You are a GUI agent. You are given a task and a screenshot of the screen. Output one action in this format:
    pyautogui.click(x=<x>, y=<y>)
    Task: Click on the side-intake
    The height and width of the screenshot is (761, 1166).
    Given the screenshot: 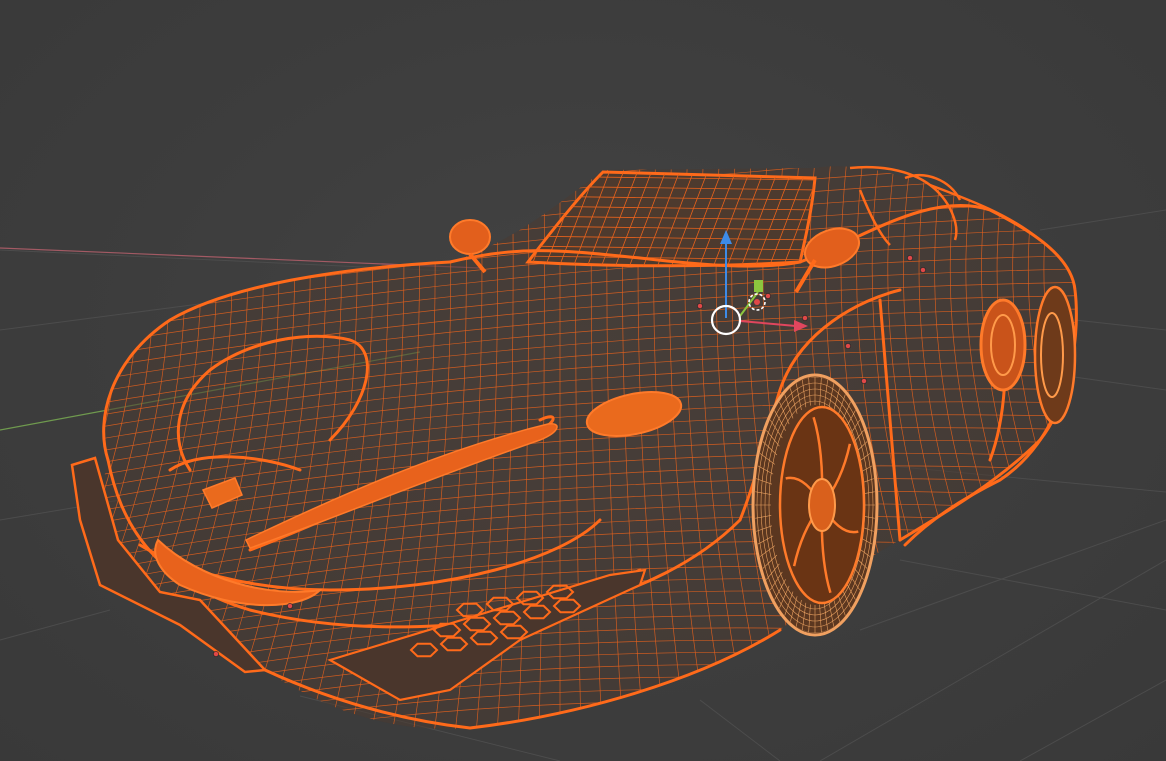 What is the action you would take?
    pyautogui.click(x=1003, y=345)
    